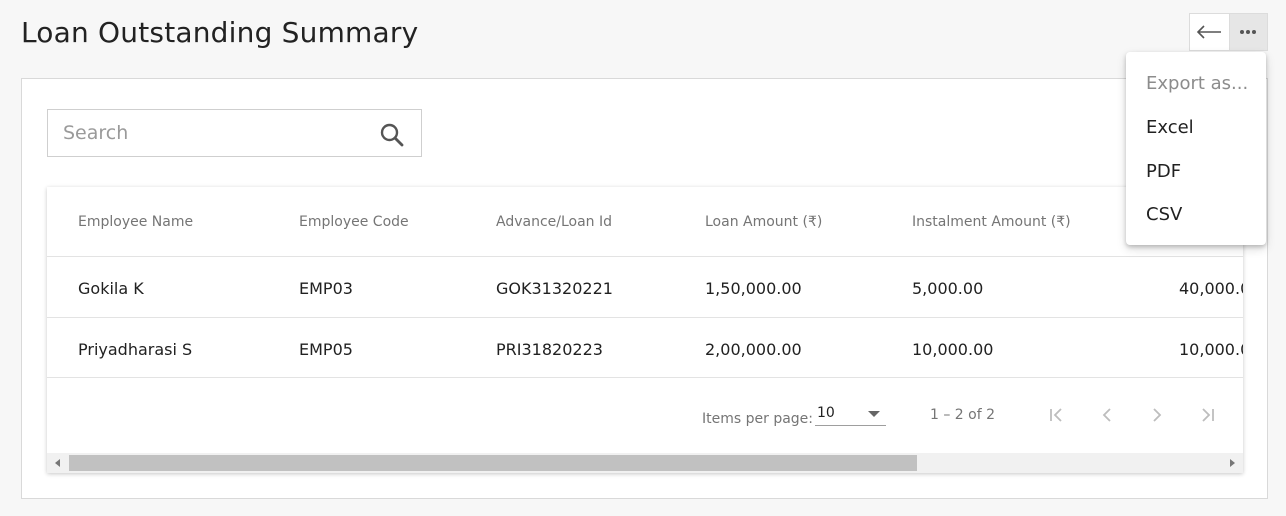 The width and height of the screenshot is (1286, 516). Describe the element at coordinates (763, 222) in the screenshot. I see `column-header: Loan Amount (₹)` at that location.